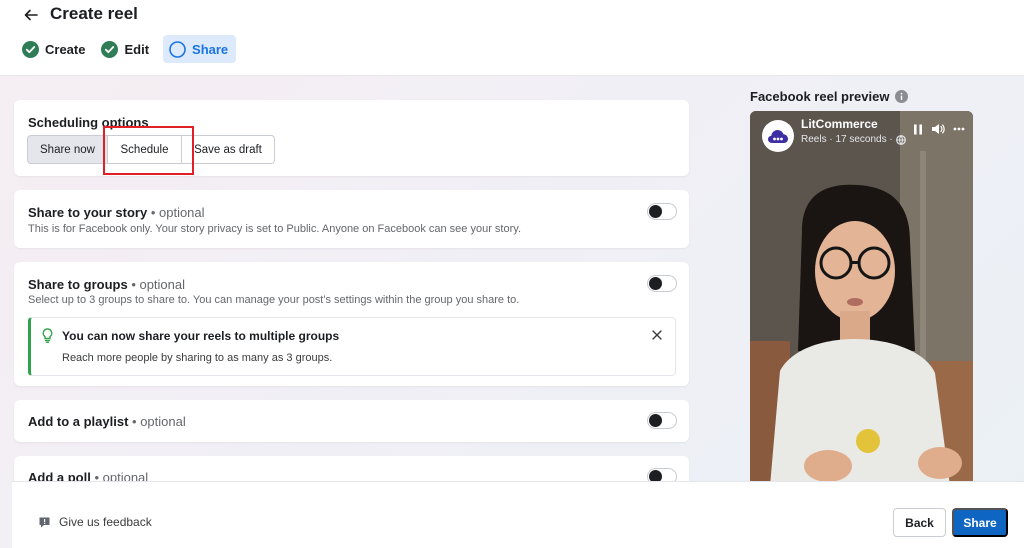  What do you see at coordinates (980, 522) in the screenshot?
I see `share-button: Share` at bounding box center [980, 522].